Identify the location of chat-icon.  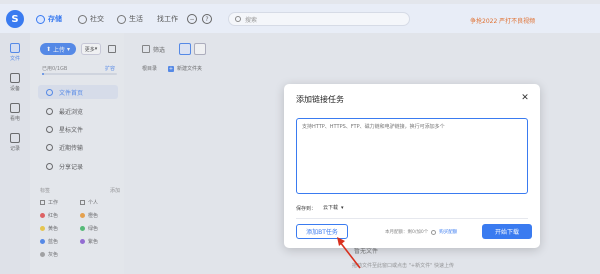
(82, 19).